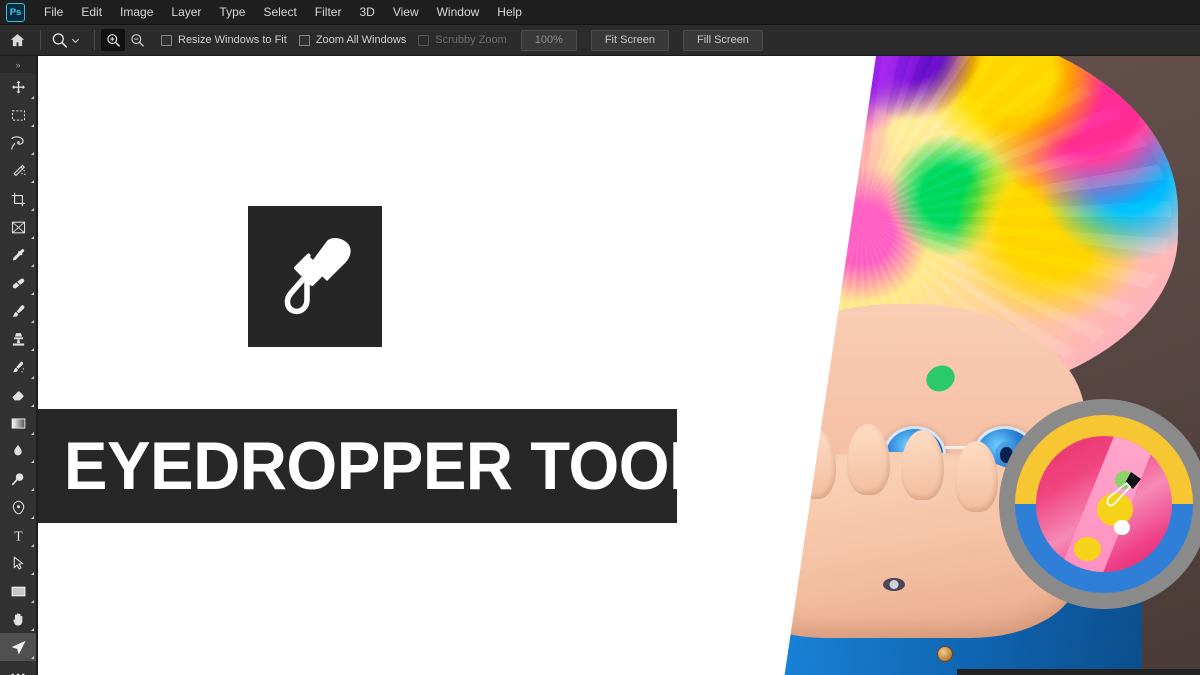 This screenshot has height=675, width=1200. I want to click on hand-icon, so click(17, 619).